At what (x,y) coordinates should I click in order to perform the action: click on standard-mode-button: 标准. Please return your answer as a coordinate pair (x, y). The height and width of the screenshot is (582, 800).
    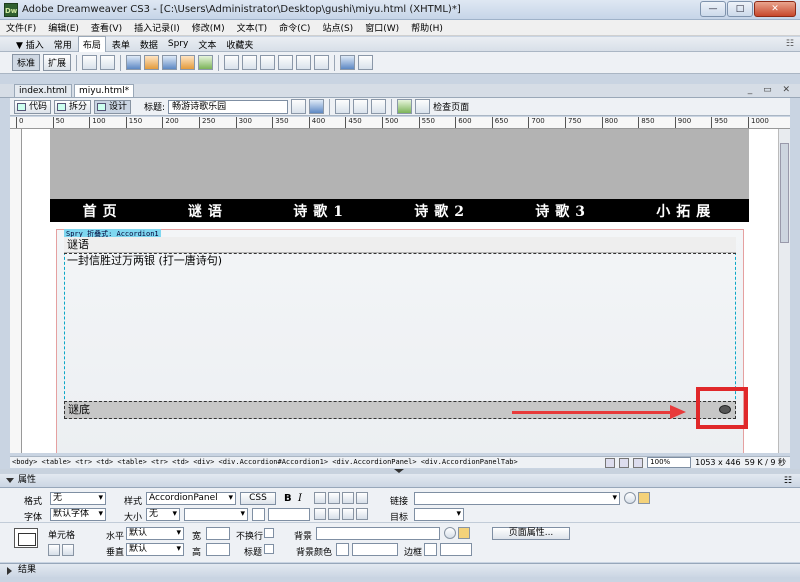
    Looking at the image, I should click on (26, 62).